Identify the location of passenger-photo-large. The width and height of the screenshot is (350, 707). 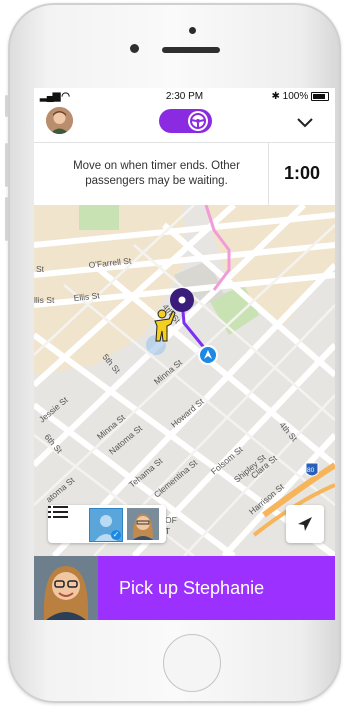
(66, 588).